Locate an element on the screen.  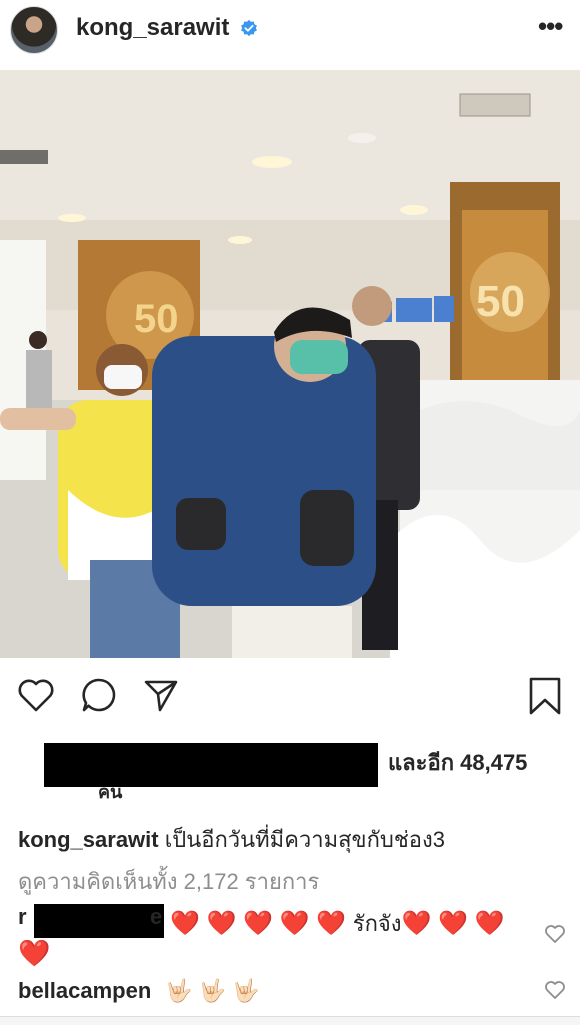
comment-hearts-before: ❤️ ❤️ ❤️ ❤️ ❤️ is located at coordinates (261, 923).